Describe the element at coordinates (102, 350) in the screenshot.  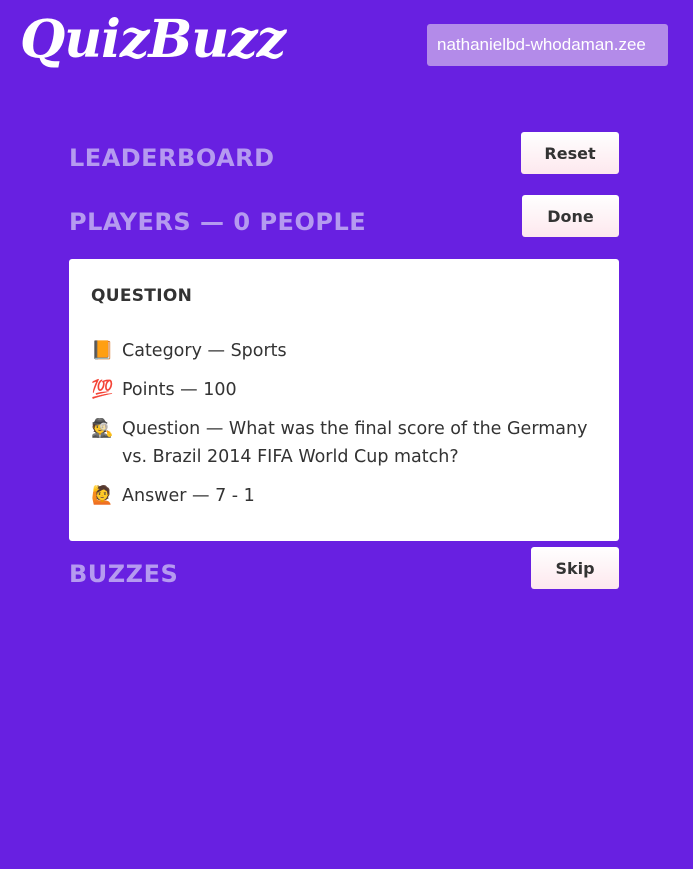
I see `book-icon: 📙` at that location.